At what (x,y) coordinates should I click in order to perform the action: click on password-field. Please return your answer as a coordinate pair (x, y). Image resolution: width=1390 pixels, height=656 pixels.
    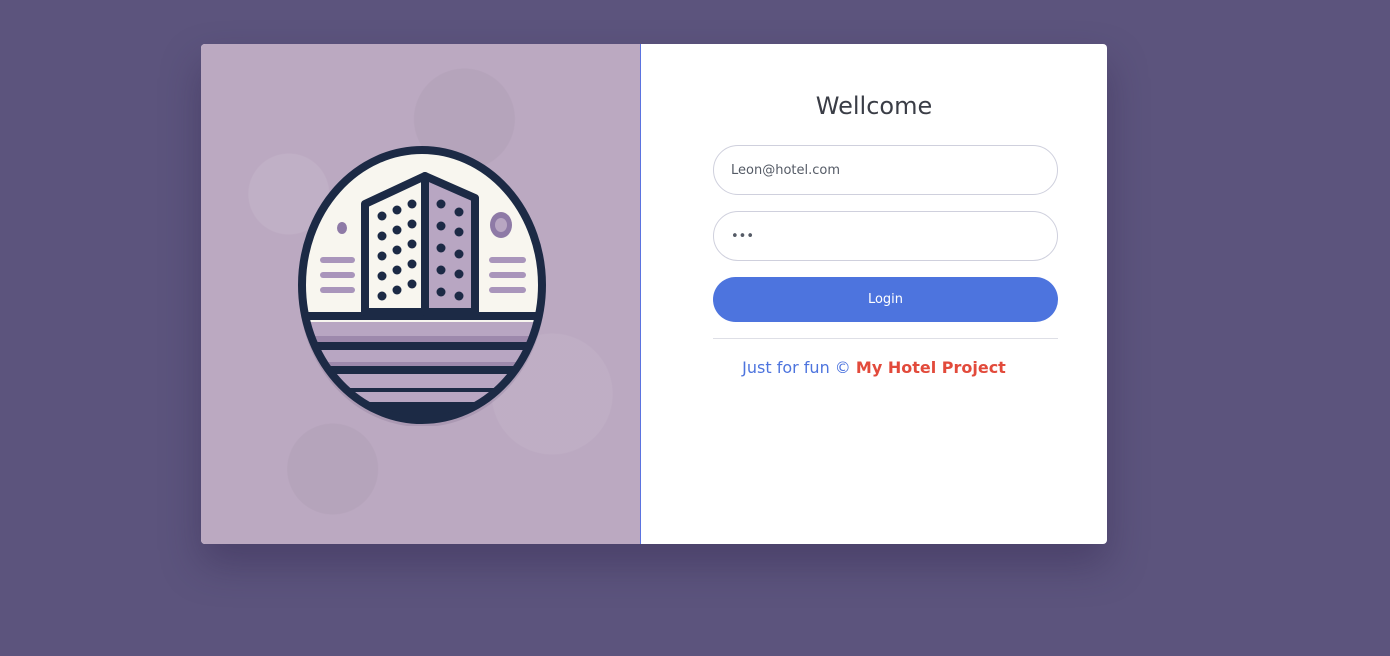
    Looking at the image, I should click on (885, 236).